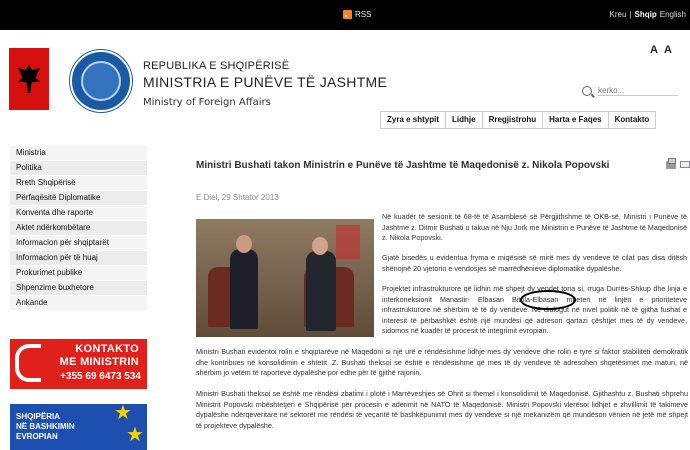  Describe the element at coordinates (28, 363) in the screenshot. I see `phone-icon` at that location.